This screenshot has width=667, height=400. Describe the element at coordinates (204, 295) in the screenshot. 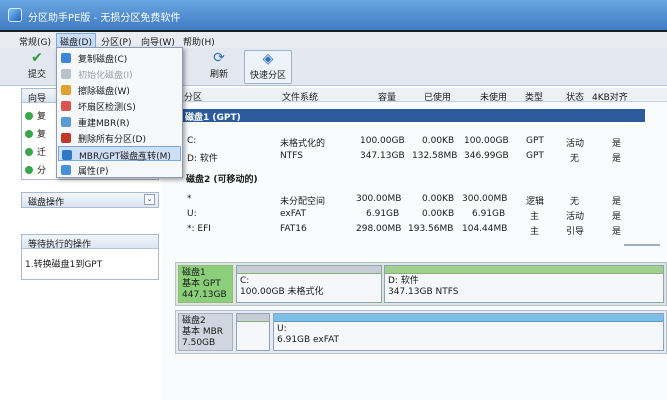

I see `disk1-map-size: 447.13GB` at that location.